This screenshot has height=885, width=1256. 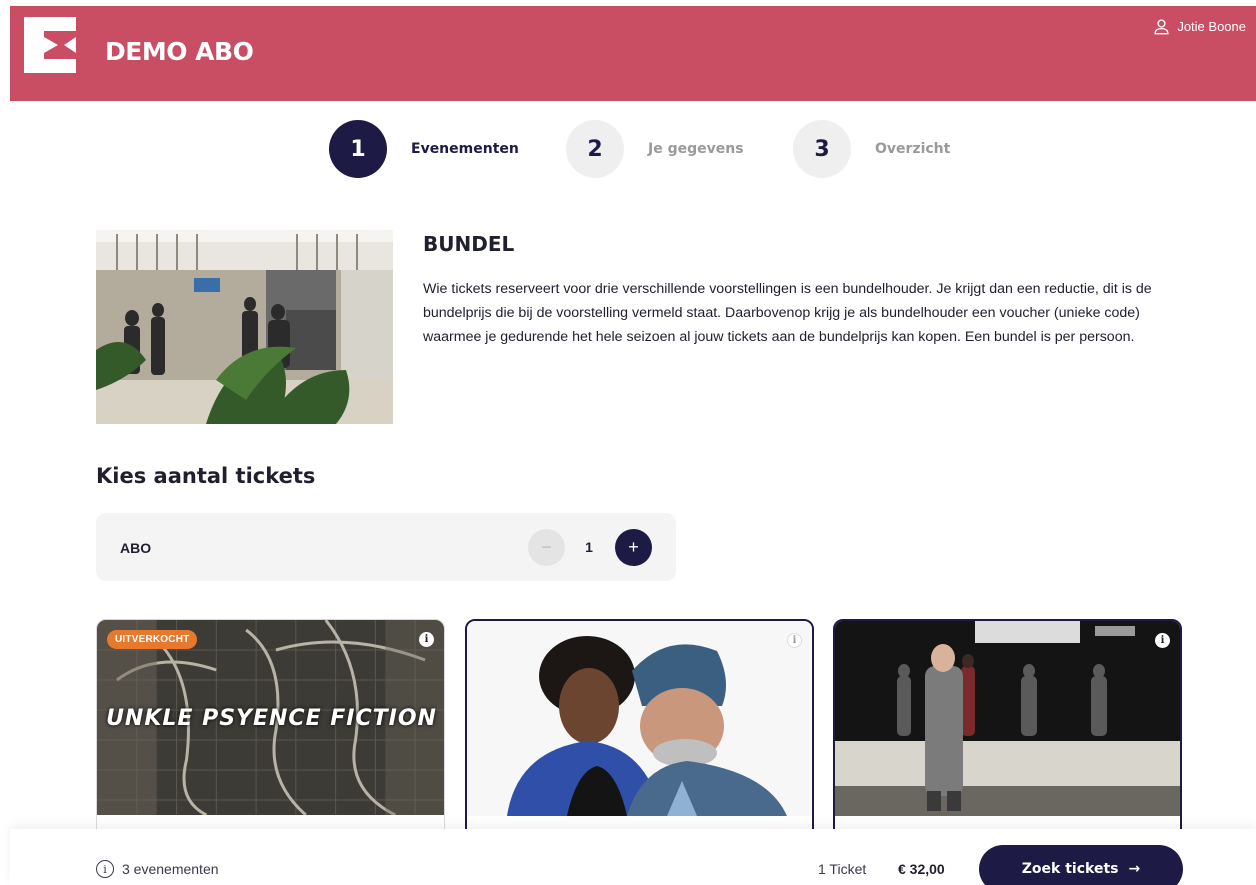 I want to click on ticket-type-label: ABO, so click(x=136, y=548).